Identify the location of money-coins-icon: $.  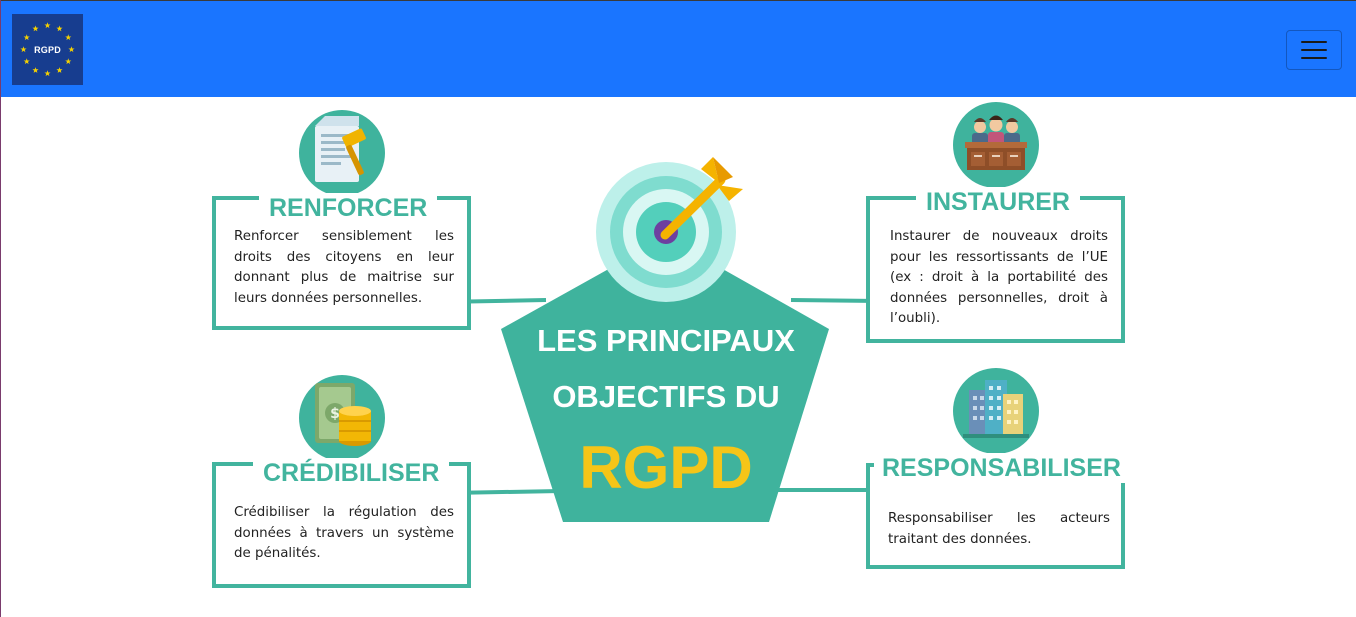
(342, 418).